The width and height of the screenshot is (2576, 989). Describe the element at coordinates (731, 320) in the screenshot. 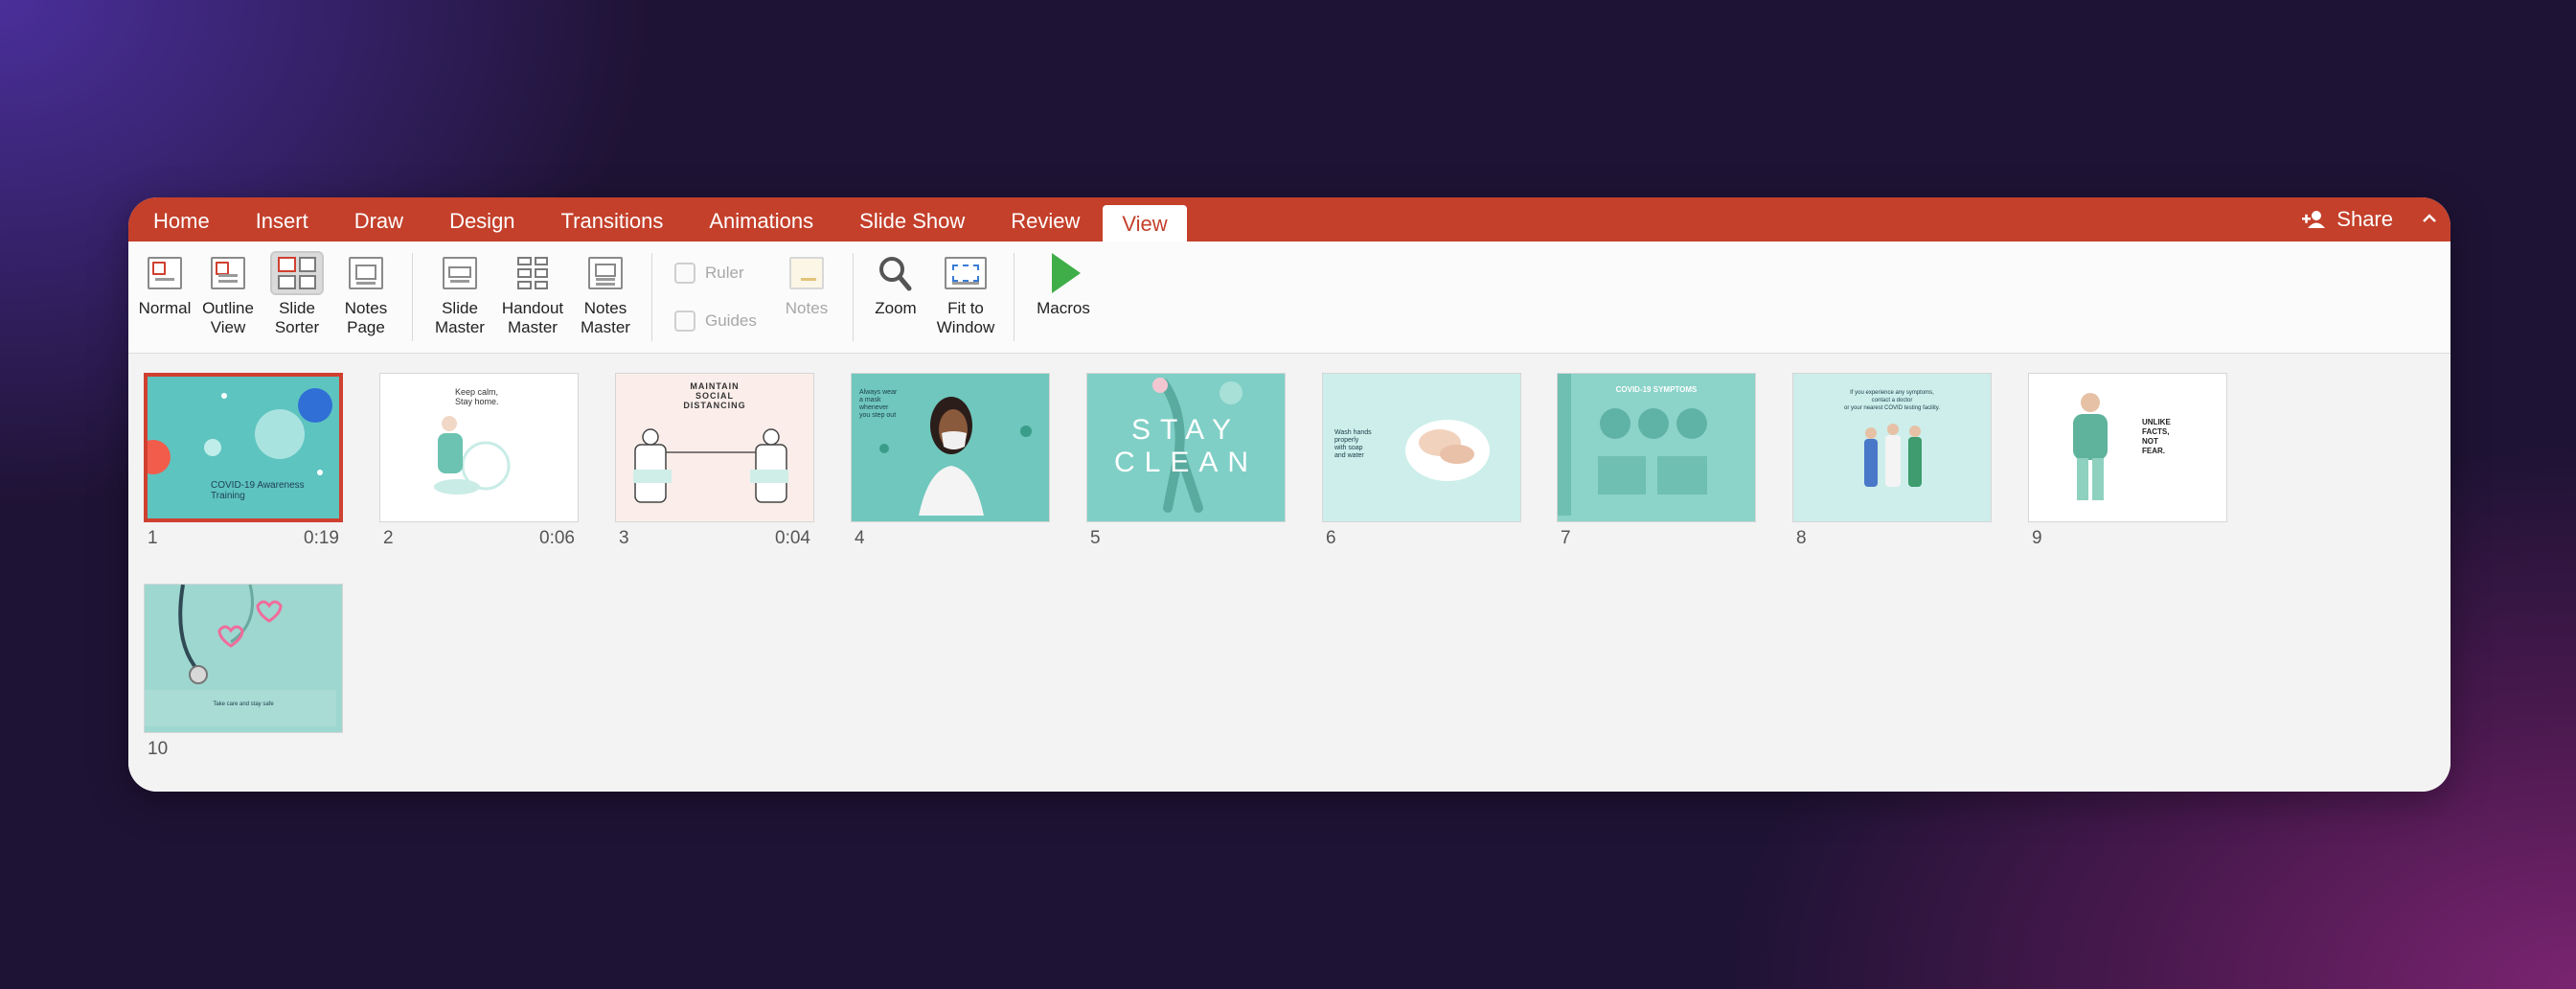

I see `guides-label: Guides` at that location.